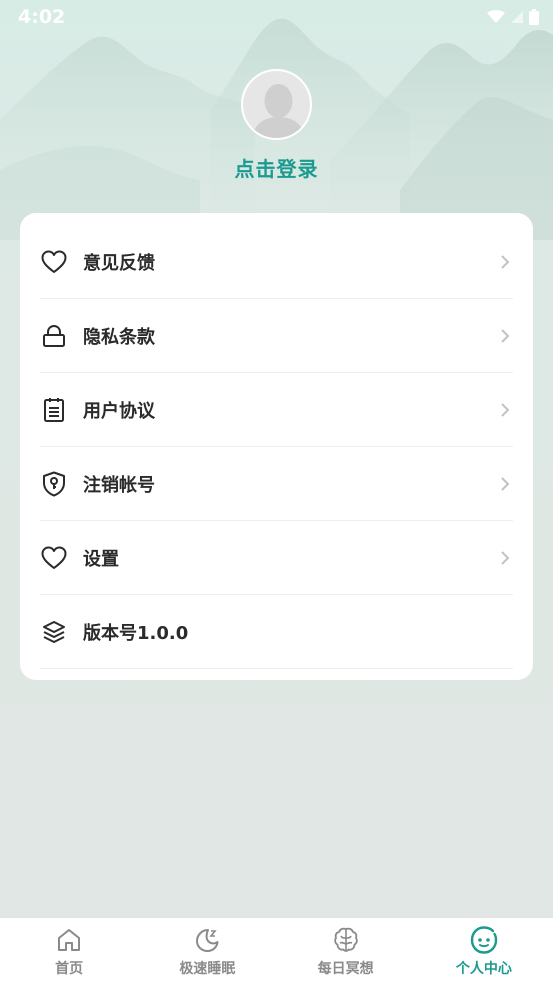  Describe the element at coordinates (276, 484) in the screenshot. I see `menu-item-delete-account: 注销帐号` at that location.